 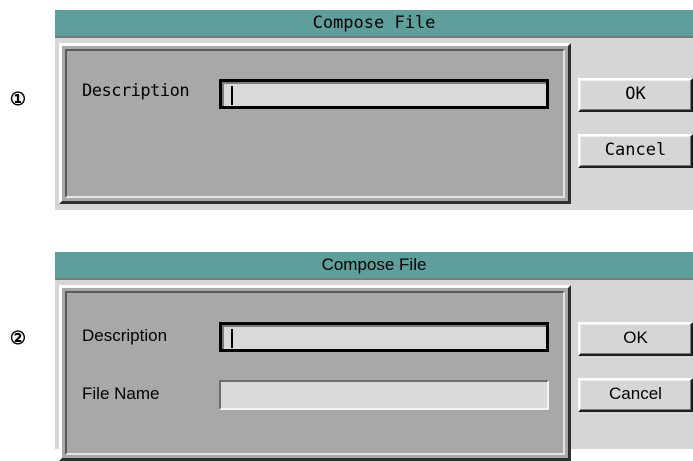 I want to click on file-name-field, so click(x=384, y=395).